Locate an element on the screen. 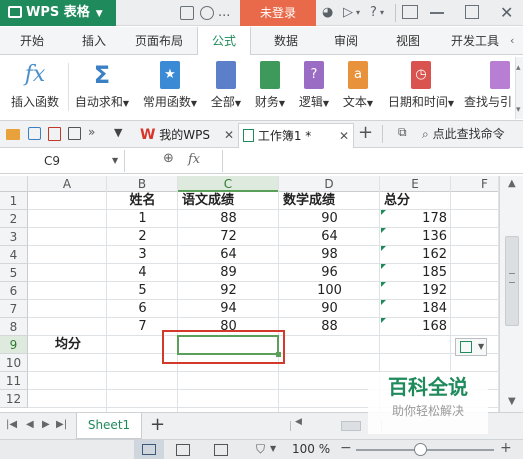  scroll-up-arrow: ▲ is located at coordinates (512, 183).